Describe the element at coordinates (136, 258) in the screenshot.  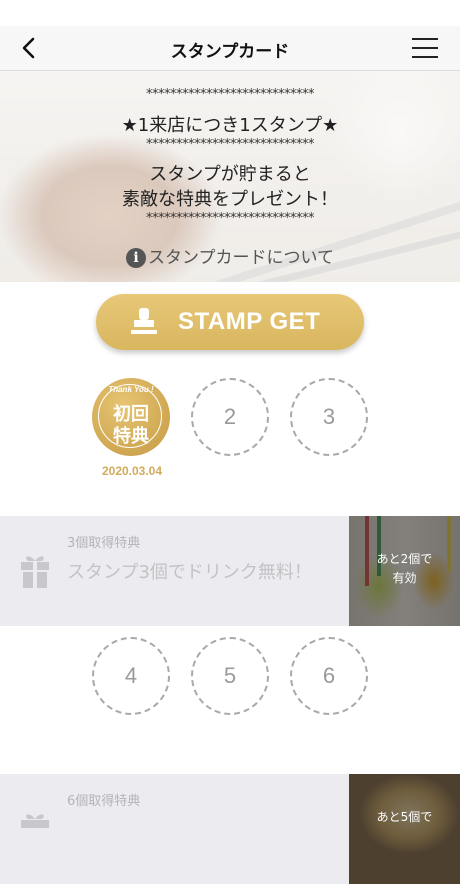
I see `info-icon: i` at that location.